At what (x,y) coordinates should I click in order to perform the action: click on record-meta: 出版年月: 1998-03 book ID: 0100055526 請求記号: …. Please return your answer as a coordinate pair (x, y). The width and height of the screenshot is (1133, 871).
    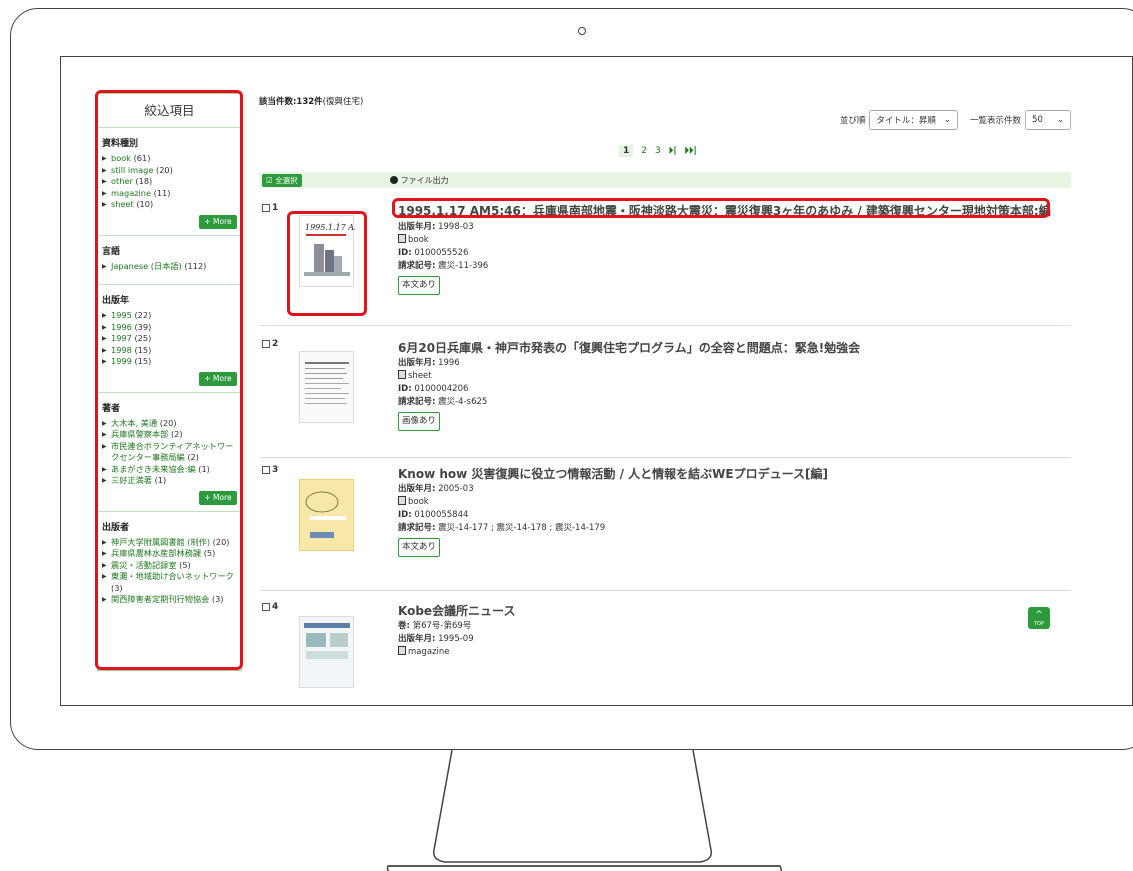
    Looking at the image, I should click on (443, 258).